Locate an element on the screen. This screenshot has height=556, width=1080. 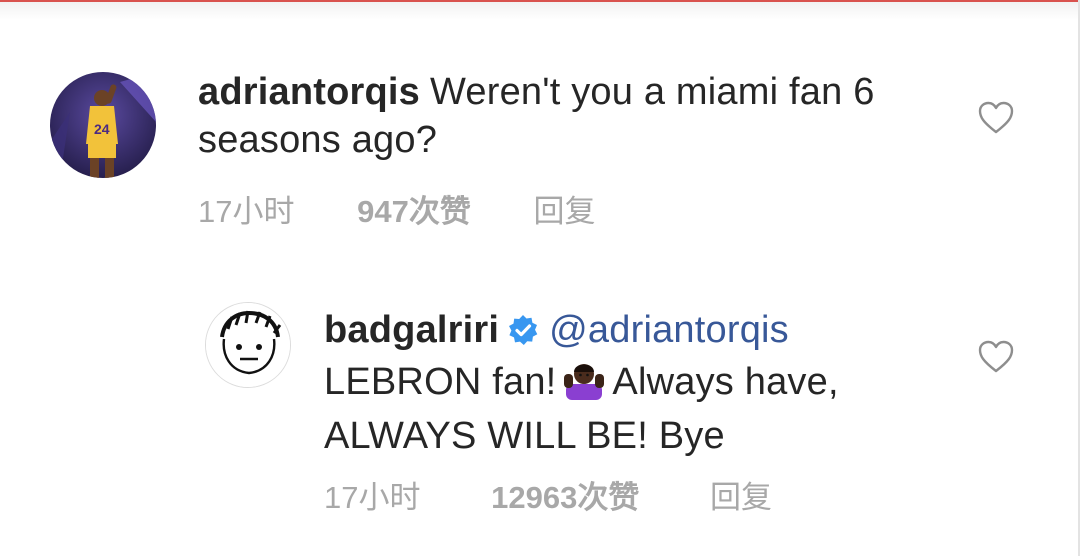
reply-meta: 17小时 12963次赞 回复 is located at coordinates (548, 494).